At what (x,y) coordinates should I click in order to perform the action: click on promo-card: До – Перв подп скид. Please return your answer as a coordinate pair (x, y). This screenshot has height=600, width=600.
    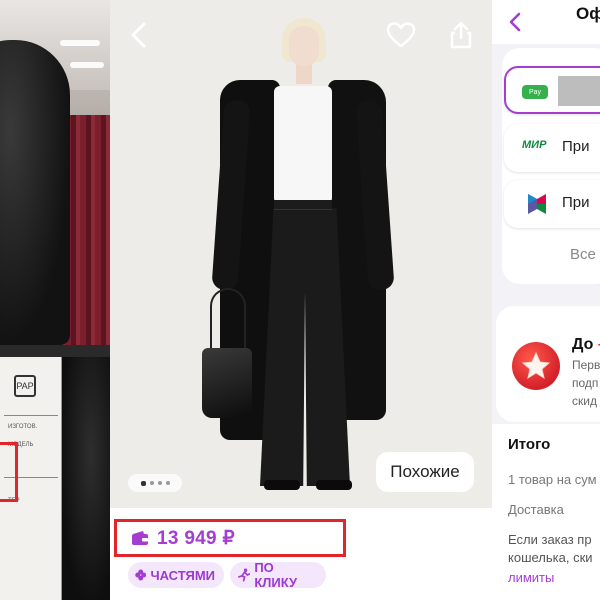
    Looking at the image, I should click on (548, 364).